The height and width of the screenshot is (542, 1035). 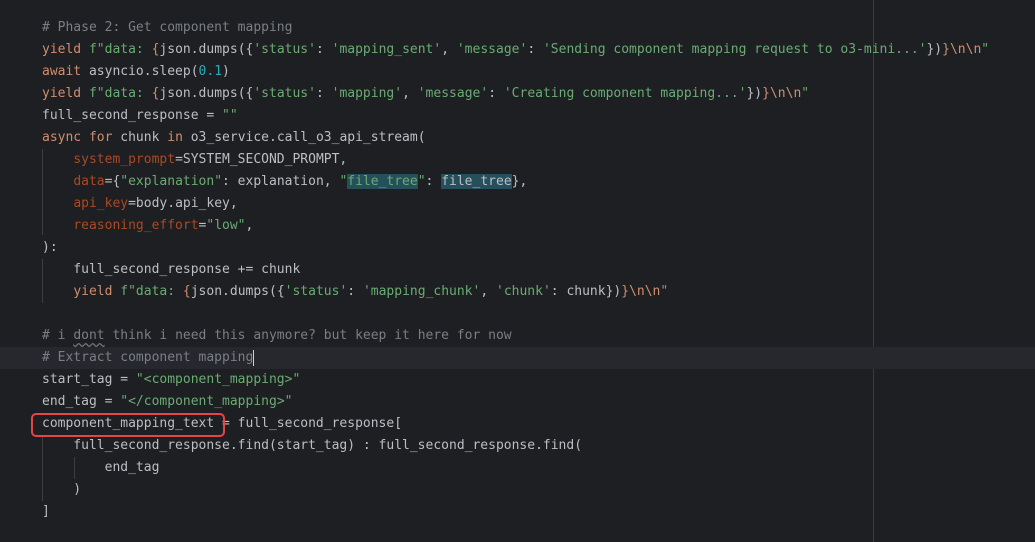 I want to click on code-text: # Extract component mapping, so click(x=148, y=358).